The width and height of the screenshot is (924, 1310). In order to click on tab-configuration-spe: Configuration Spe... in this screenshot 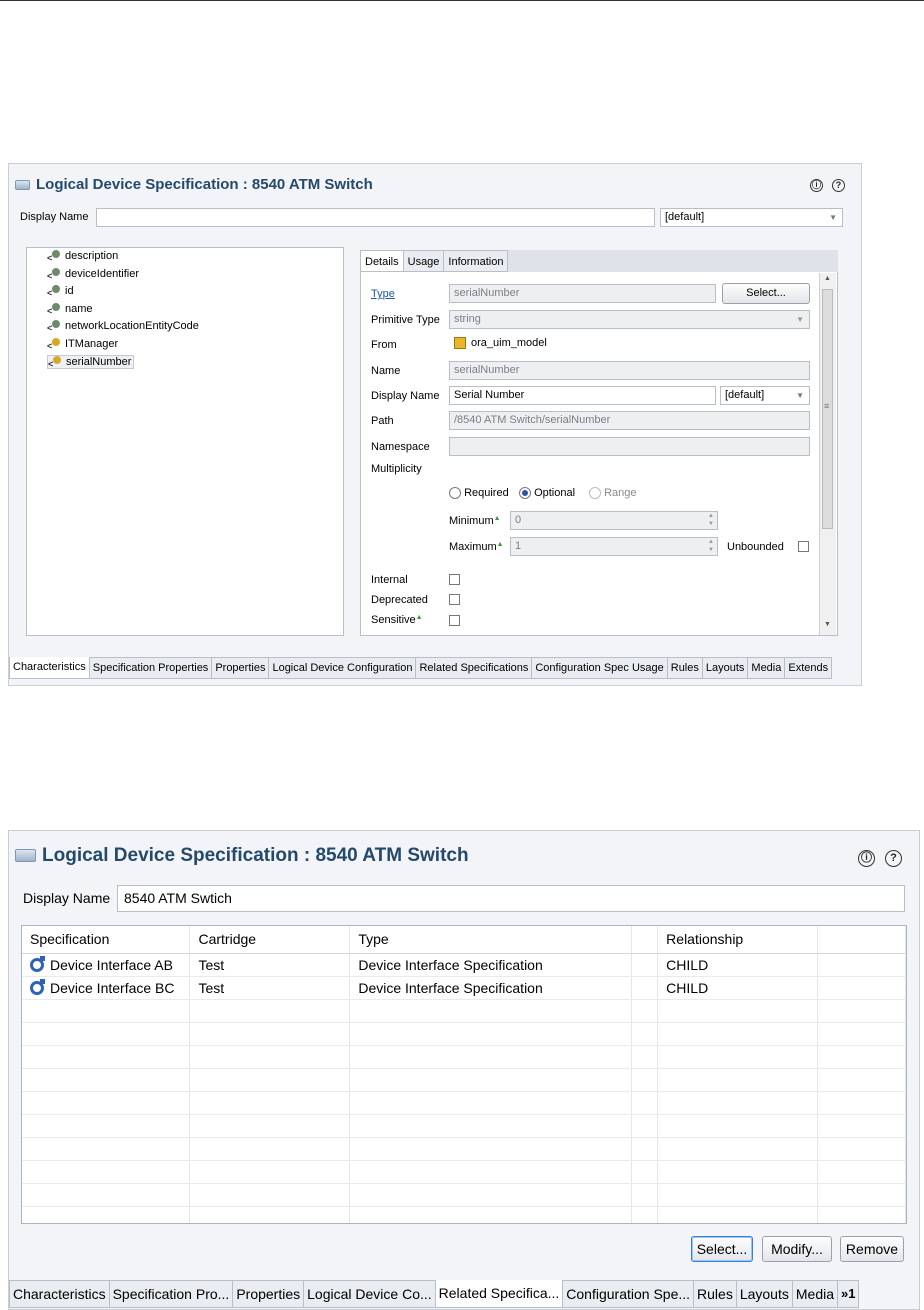, I will do `click(629, 1294)`.